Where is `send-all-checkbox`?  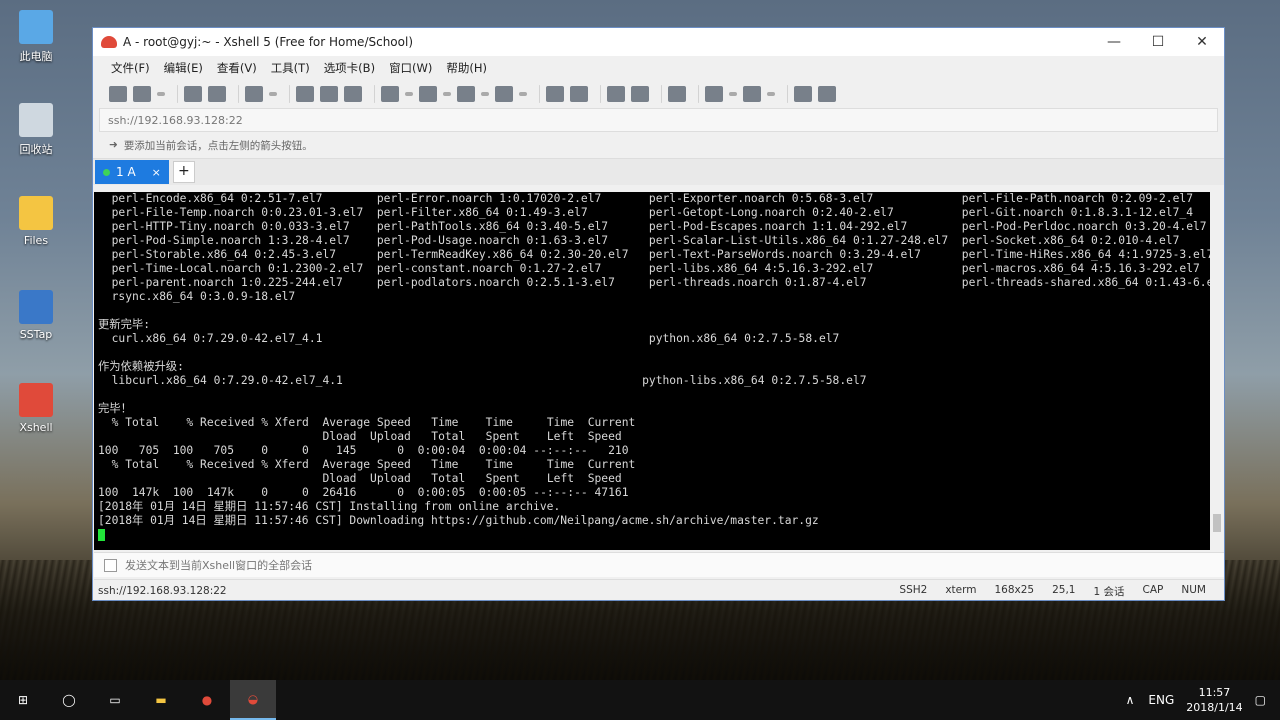
send-all-checkbox is located at coordinates (110, 565).